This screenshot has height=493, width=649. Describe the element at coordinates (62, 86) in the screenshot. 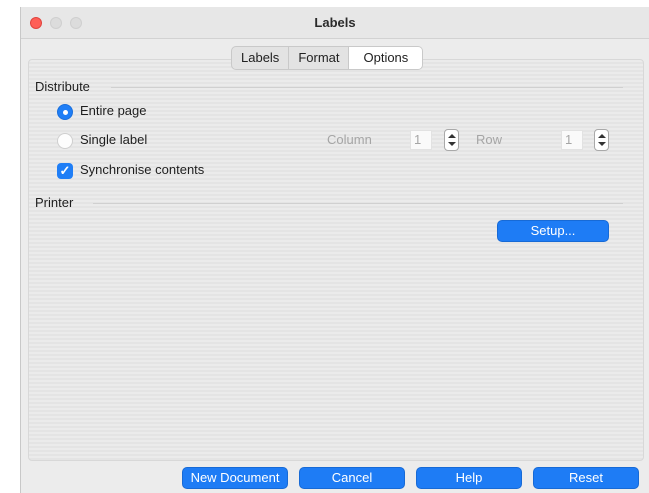

I see `distribute-heading: Distribute` at that location.